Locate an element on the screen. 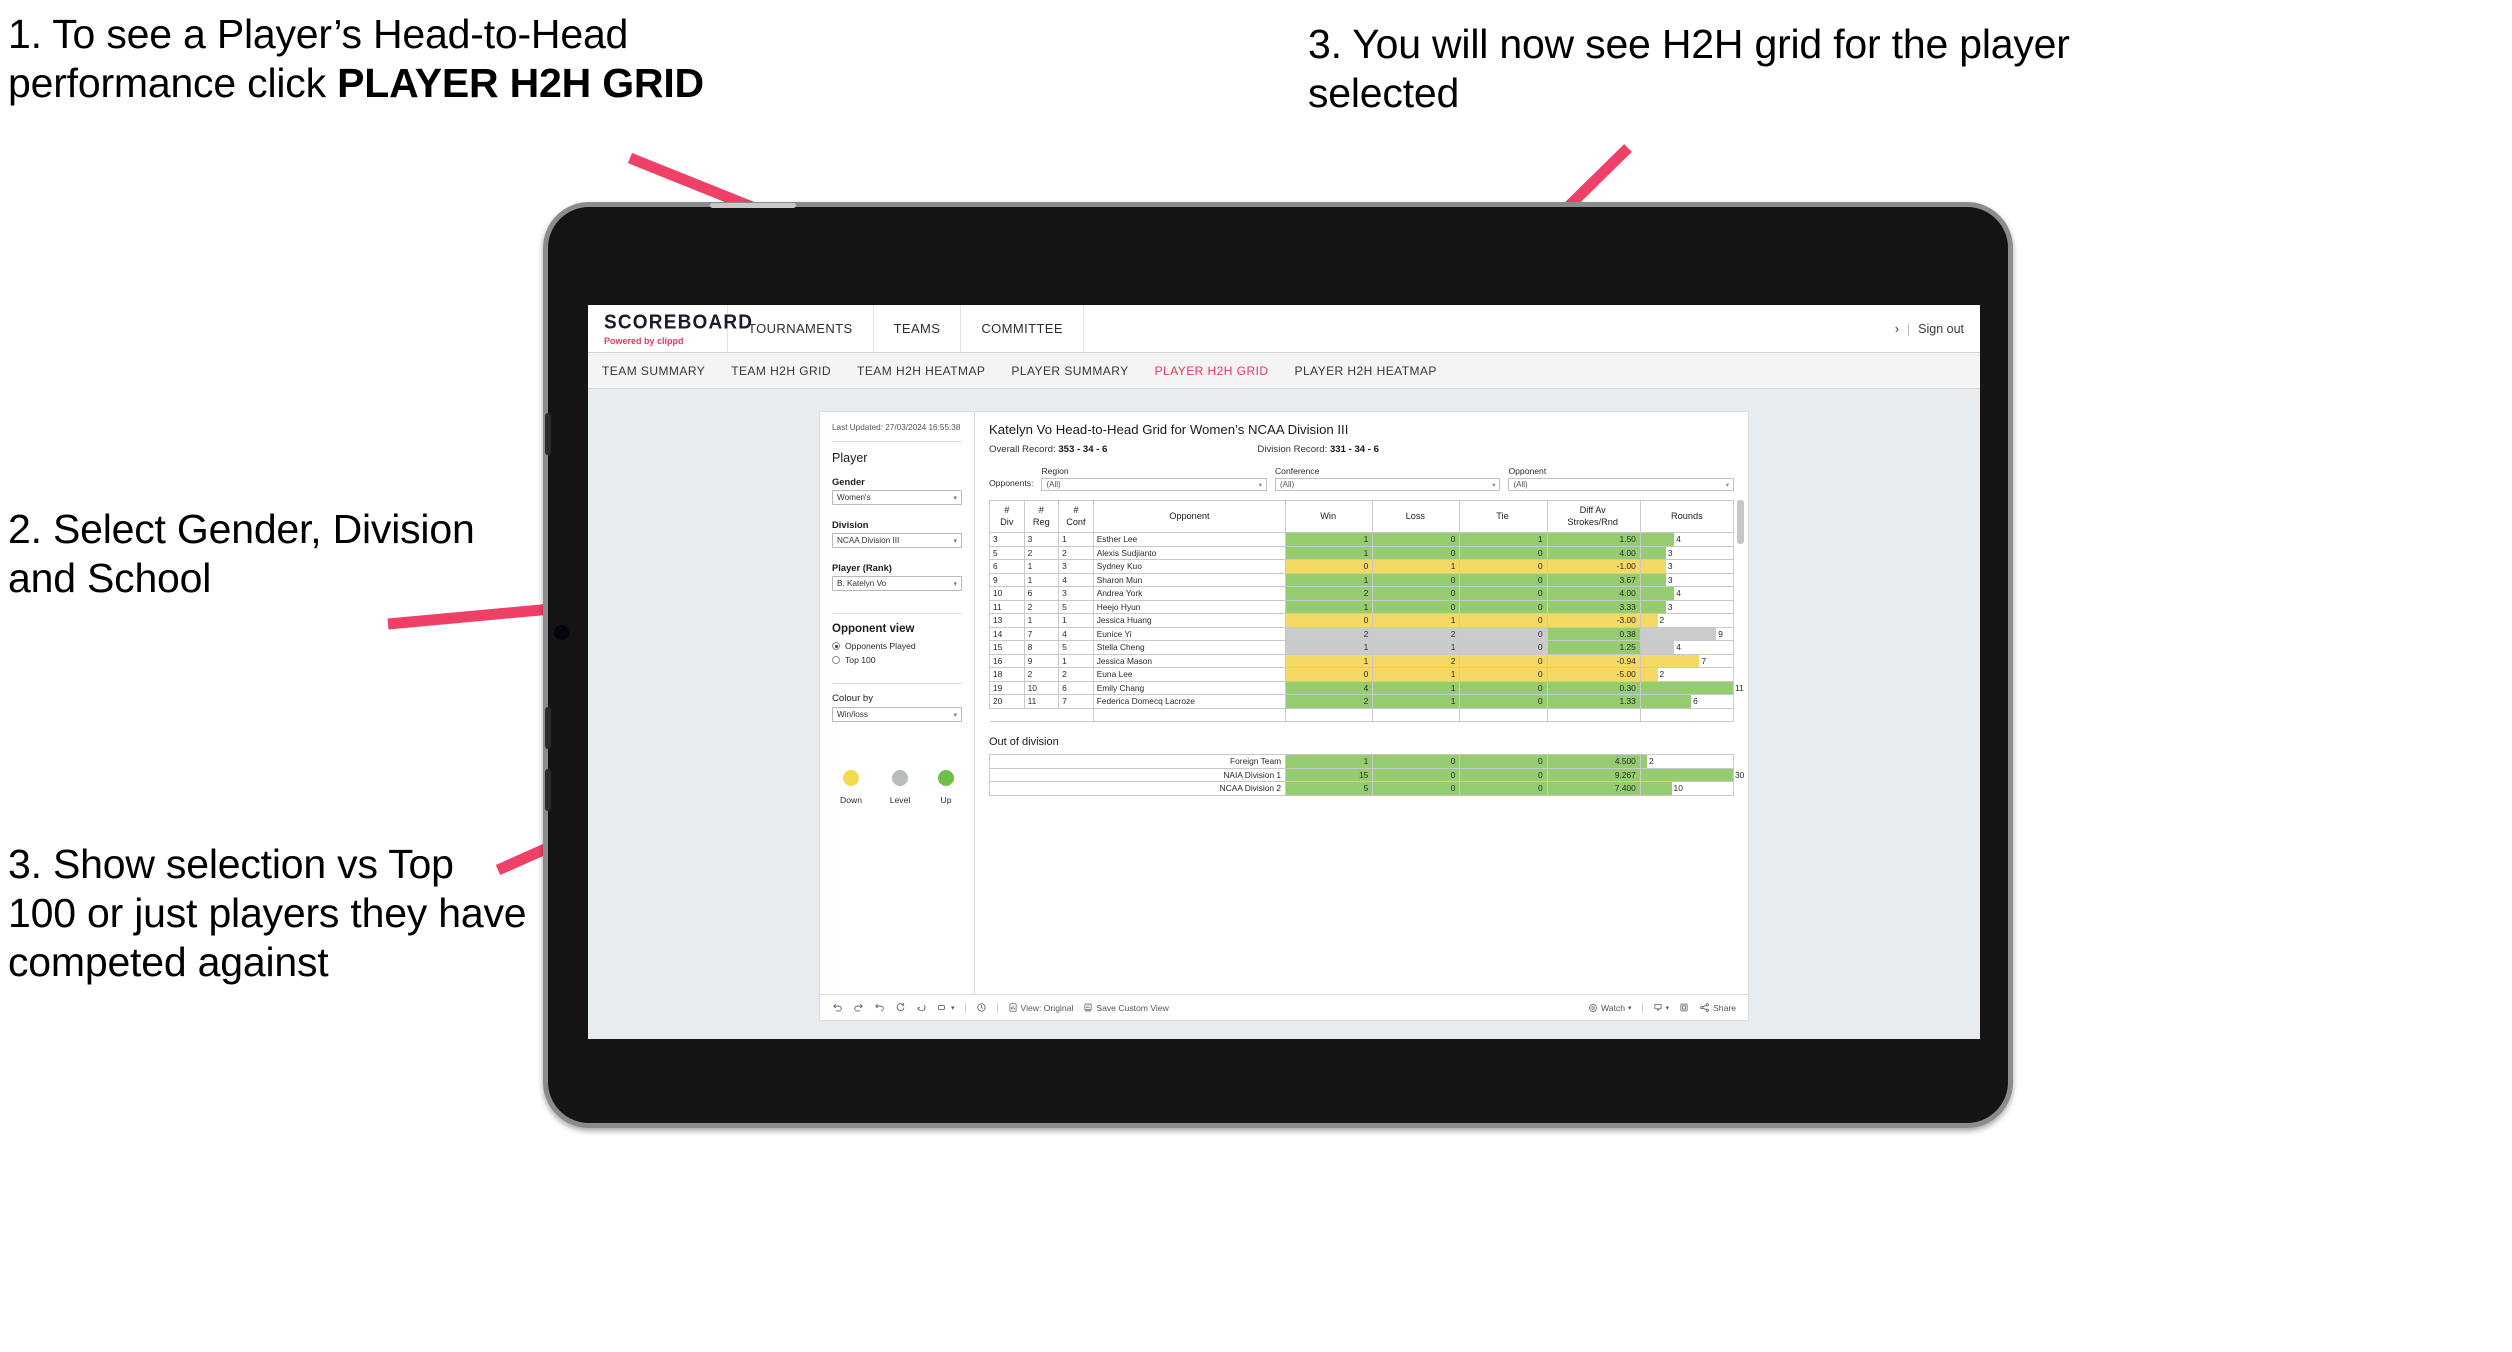 The height and width of the screenshot is (1352, 2512). watch-button: Watch ▾ is located at coordinates (1610, 1008).